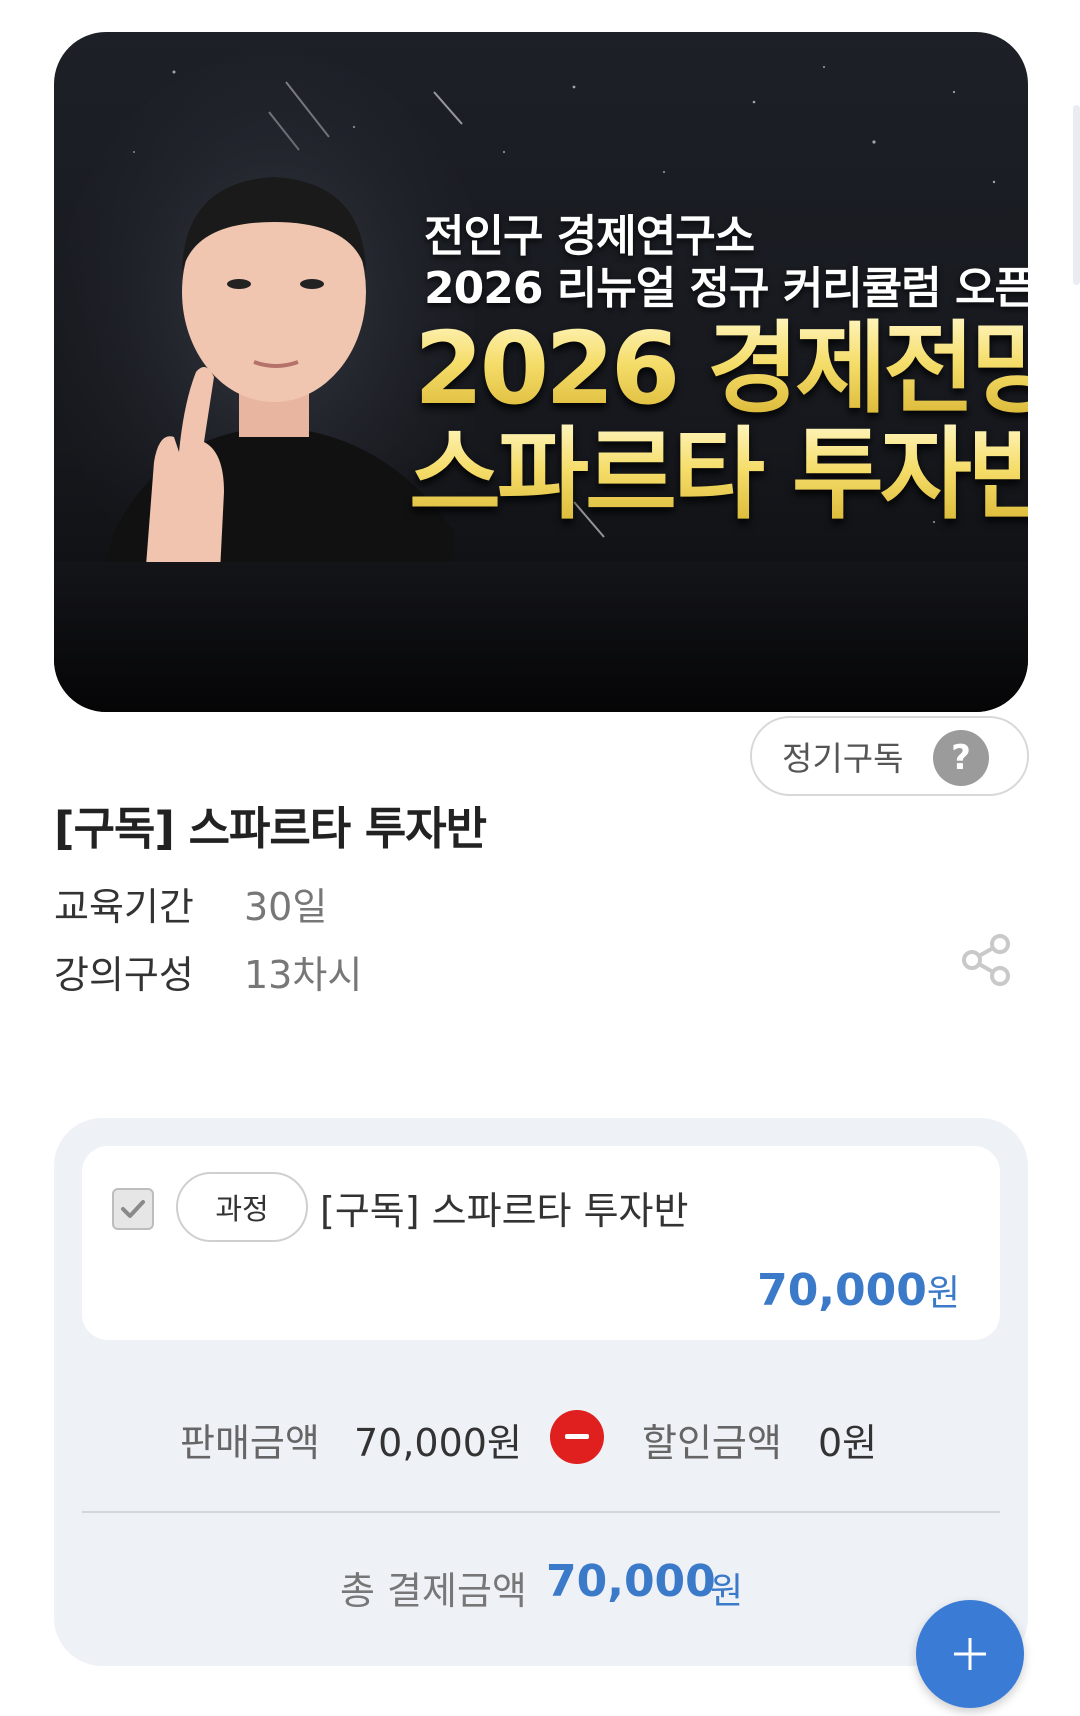  Describe the element at coordinates (124, 907) in the screenshot. I see `period-label: 교육기간` at that location.